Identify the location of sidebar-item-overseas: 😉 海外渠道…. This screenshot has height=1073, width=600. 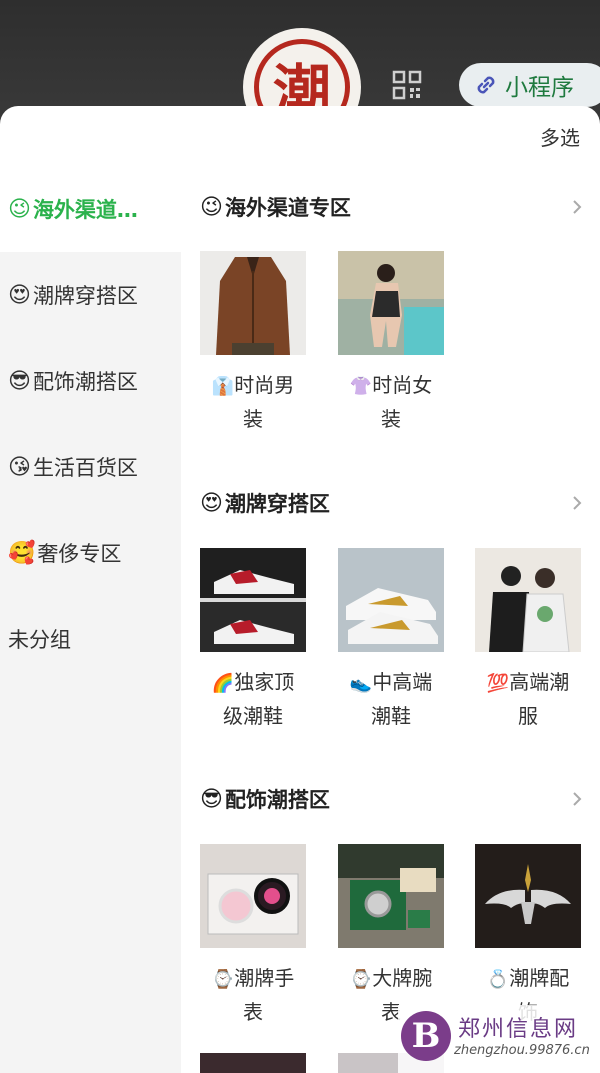
(90, 209).